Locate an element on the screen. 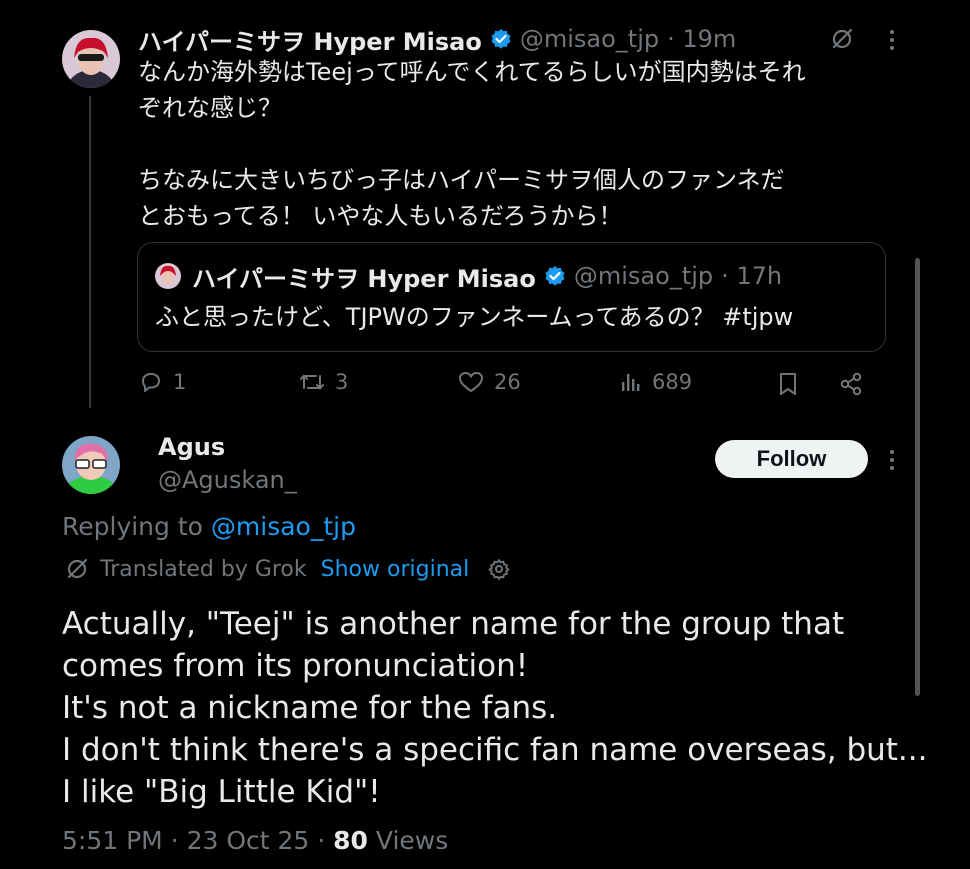 Image resolution: width=970 pixels, height=869 pixels. like-count: 26 is located at coordinates (507, 382).